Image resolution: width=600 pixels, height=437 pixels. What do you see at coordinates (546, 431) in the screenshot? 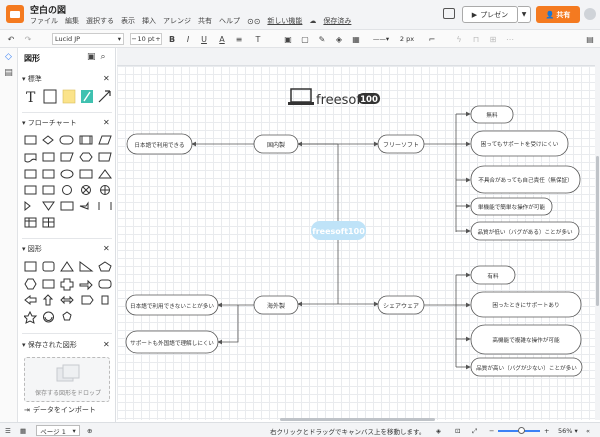
I see `zoom-in-icon: +` at bounding box center [546, 431].